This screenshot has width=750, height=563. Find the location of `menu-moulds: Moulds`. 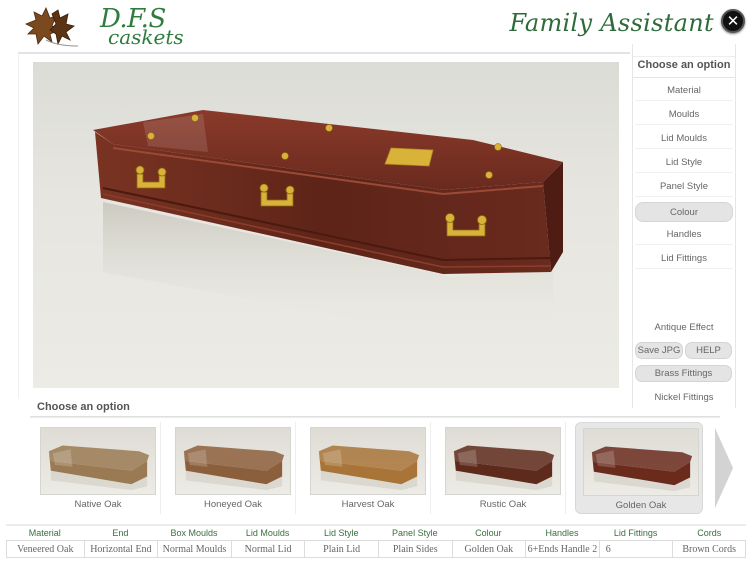

menu-moulds: Moulds is located at coordinates (684, 115).